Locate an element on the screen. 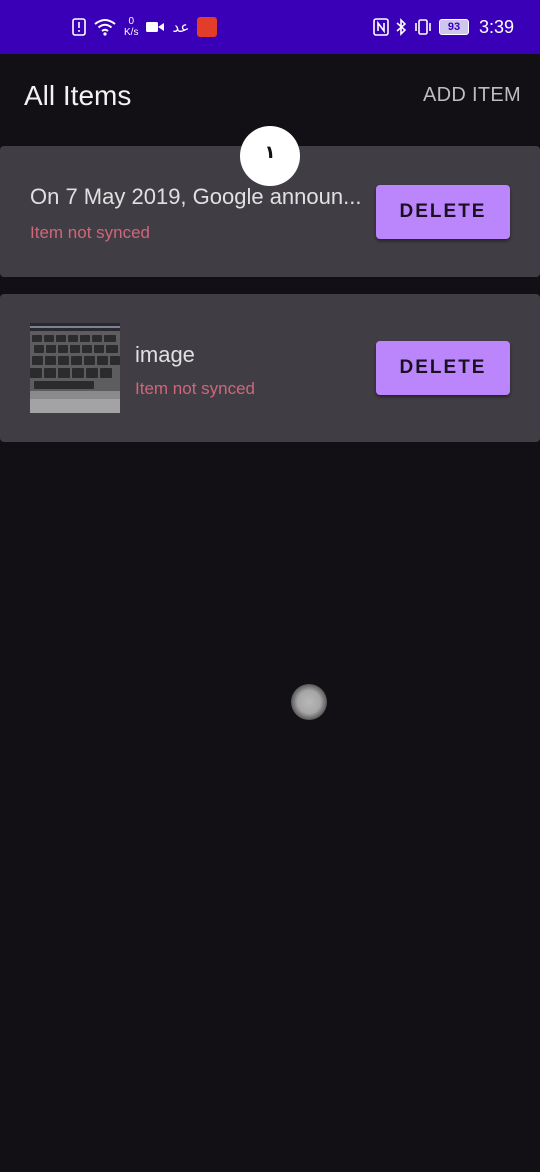 The image size is (540, 1172). wifi-icon is located at coordinates (105, 27).